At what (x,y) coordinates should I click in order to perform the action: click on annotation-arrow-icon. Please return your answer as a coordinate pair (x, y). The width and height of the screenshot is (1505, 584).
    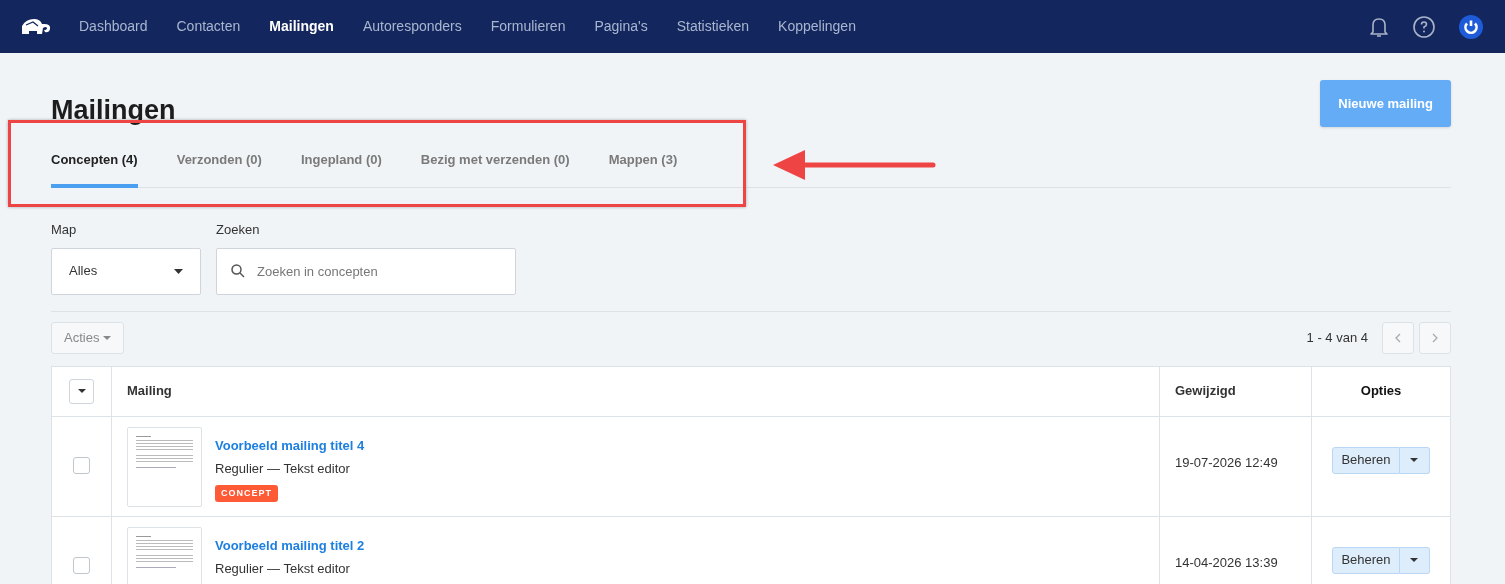
    Looking at the image, I should click on (854, 165).